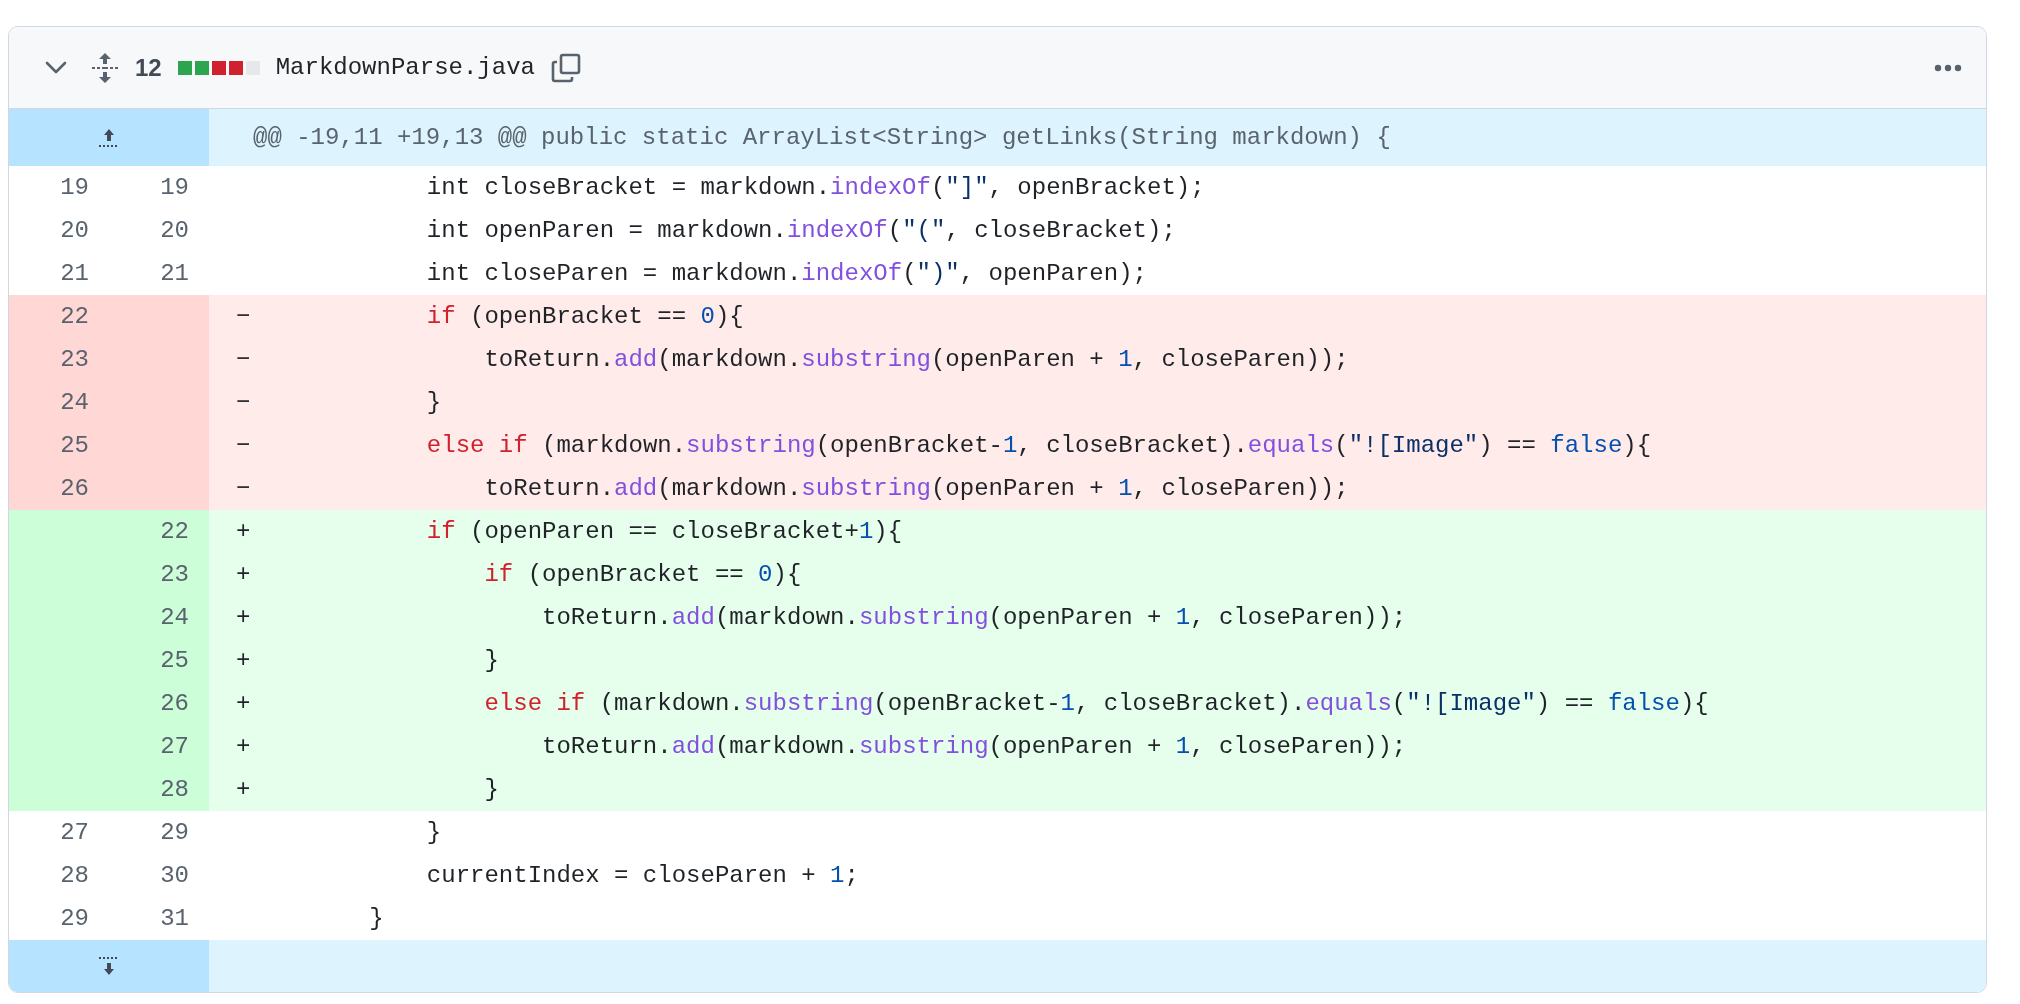 This screenshot has width=2020, height=1004. I want to click on arrow-down-icon, so click(109, 966).